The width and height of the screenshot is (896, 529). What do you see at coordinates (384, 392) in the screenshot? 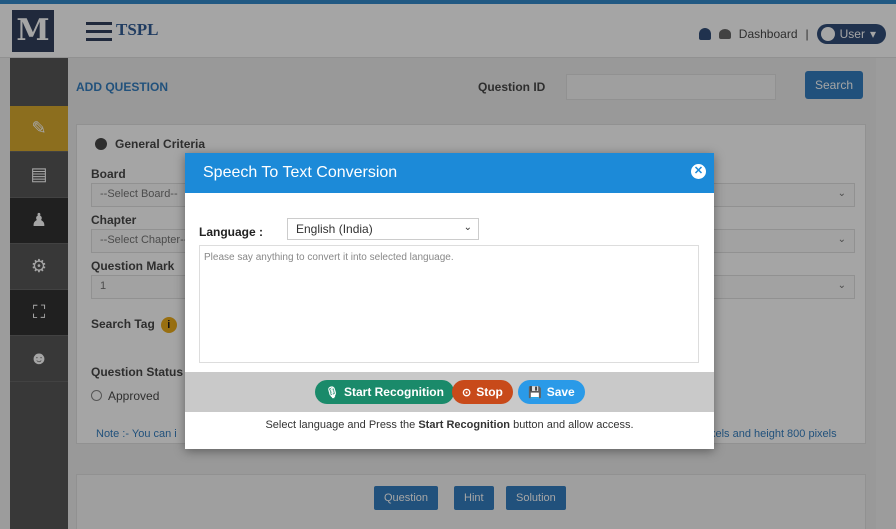
I see `start-recognition-button: 🎙 Start Recognition` at bounding box center [384, 392].